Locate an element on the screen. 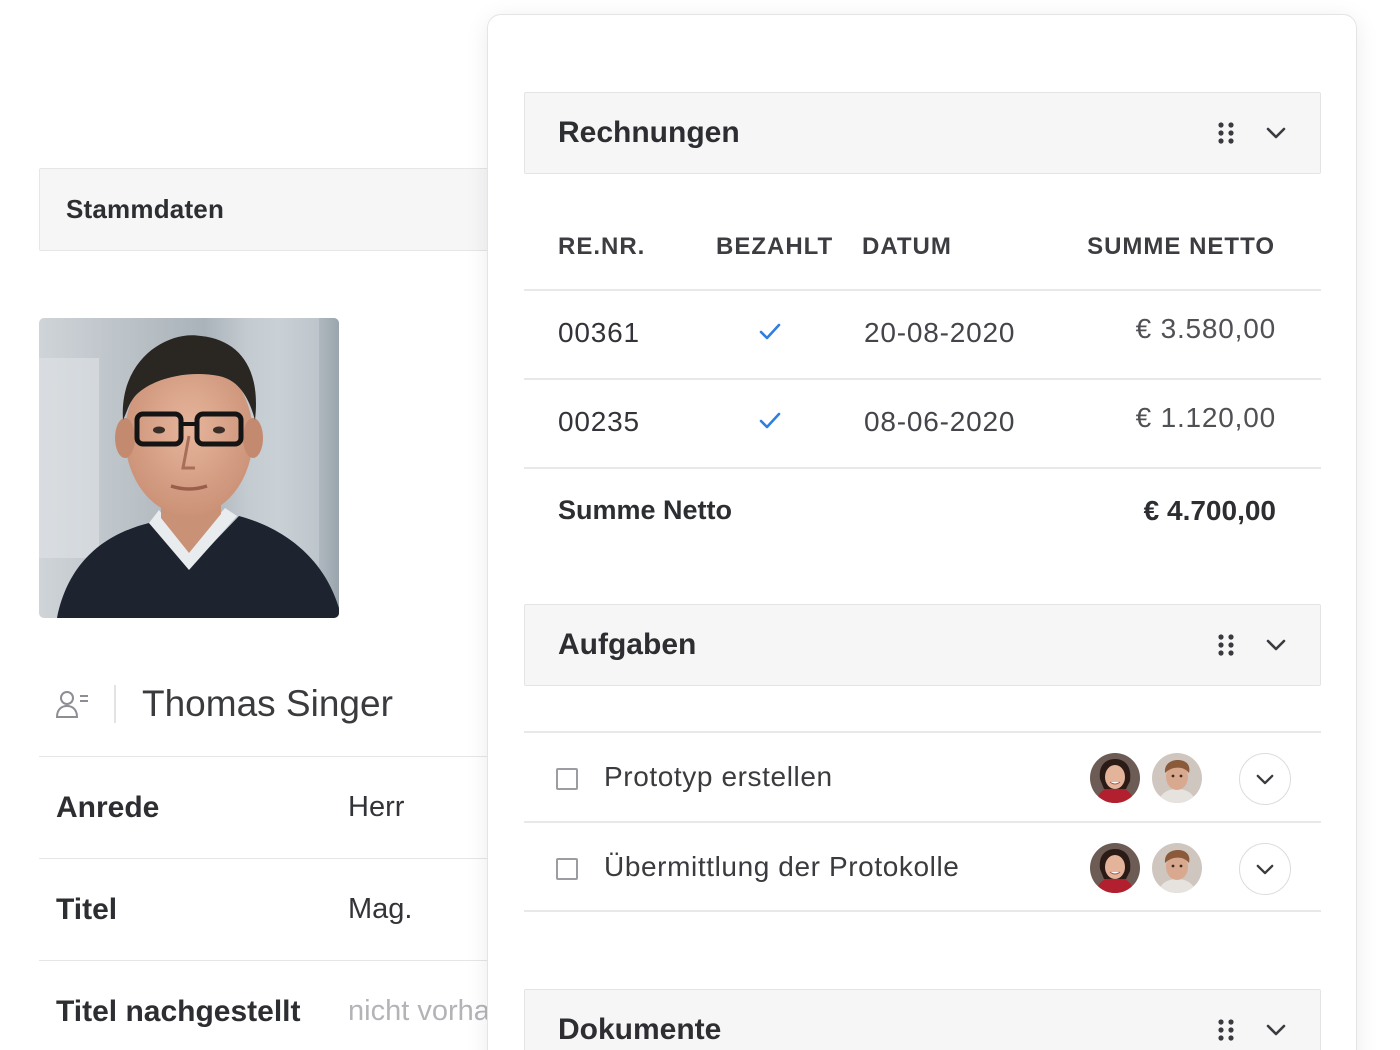 This screenshot has width=1400, height=1050. table-row: 00361 20-08-2020 € 3.580,00 is located at coordinates (922, 335).